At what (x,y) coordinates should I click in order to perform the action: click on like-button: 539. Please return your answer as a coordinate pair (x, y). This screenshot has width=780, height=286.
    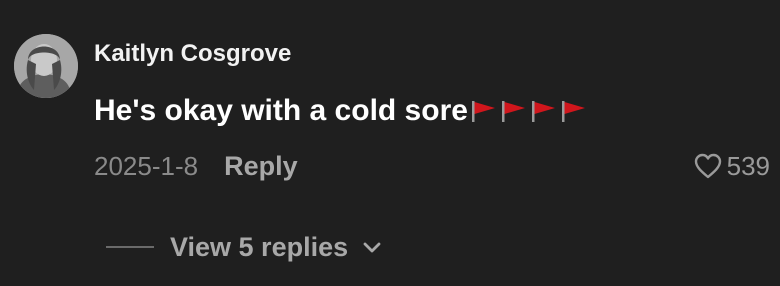
    Looking at the image, I should click on (731, 166).